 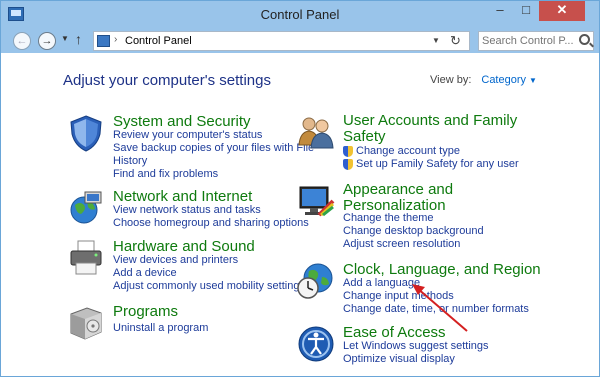 I want to click on category-title: Programs, so click(x=145, y=312).